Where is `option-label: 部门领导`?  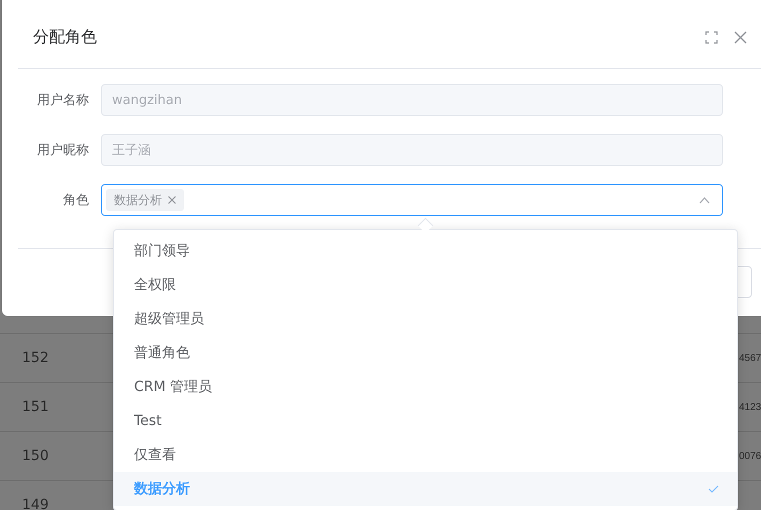 option-label: 部门领导 is located at coordinates (162, 251).